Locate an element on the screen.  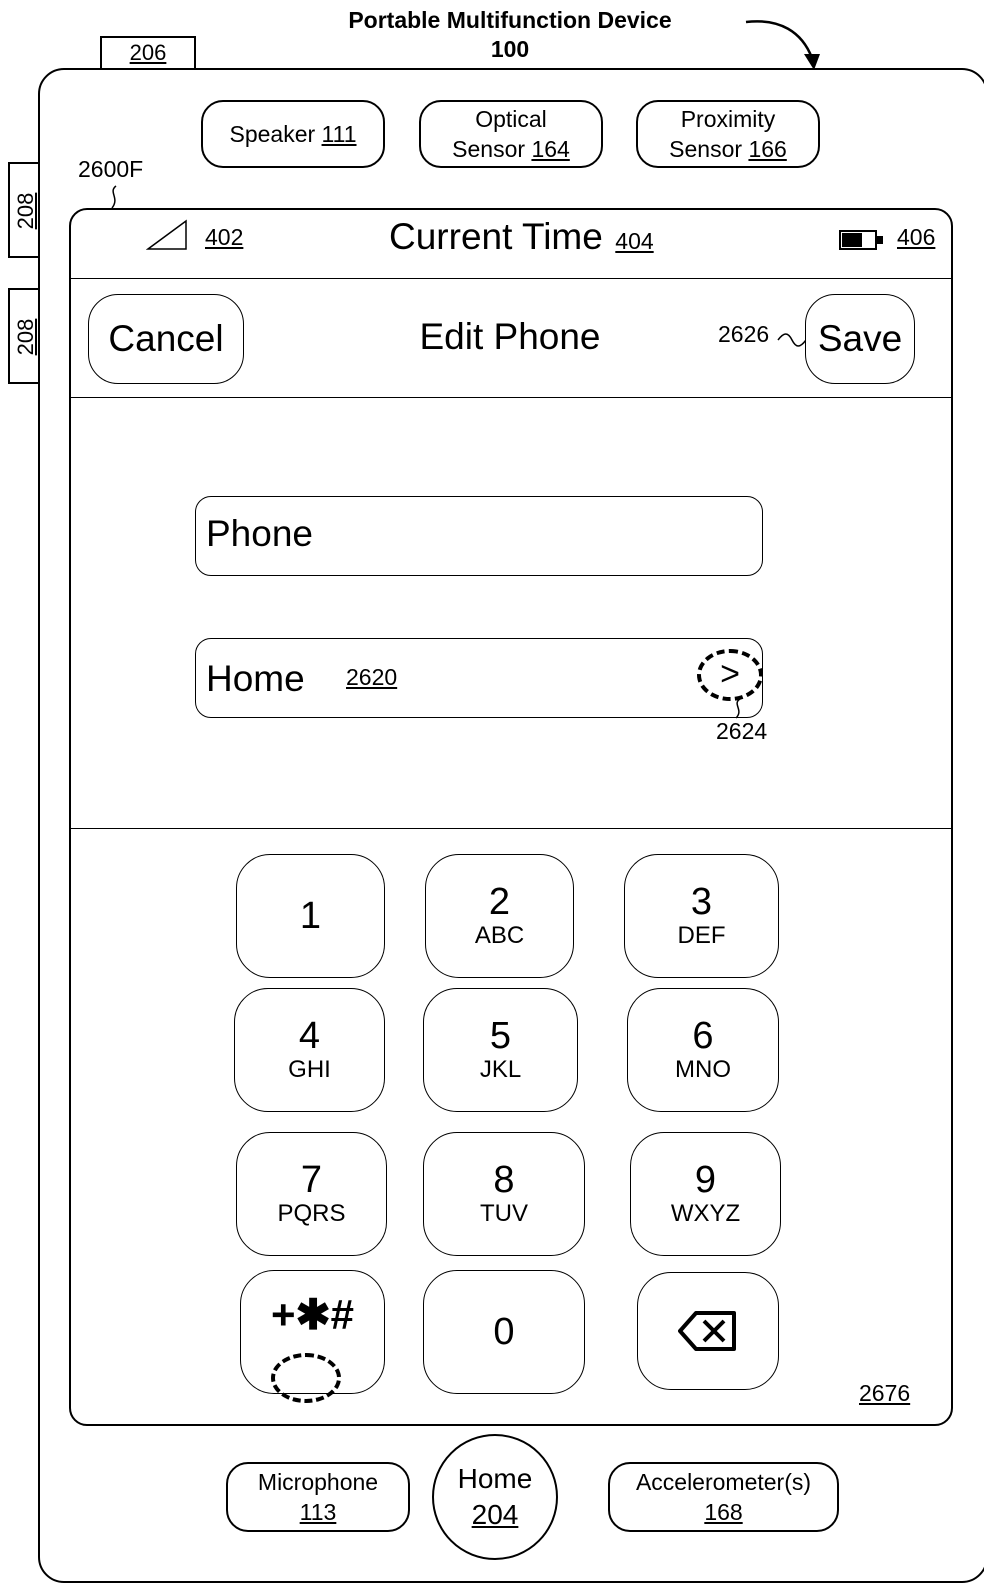
side-button-lower: 208 is located at coordinates (24, 336).